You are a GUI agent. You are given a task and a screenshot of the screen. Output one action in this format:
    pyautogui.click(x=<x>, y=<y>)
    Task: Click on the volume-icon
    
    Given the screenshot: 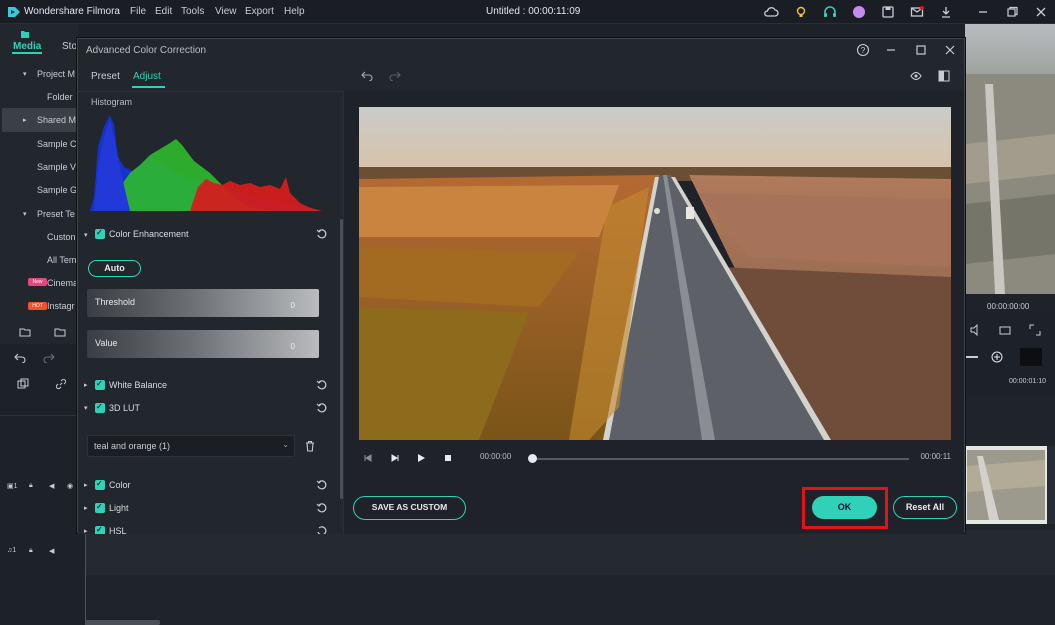 What is the action you would take?
    pyautogui.click(x=976, y=330)
    